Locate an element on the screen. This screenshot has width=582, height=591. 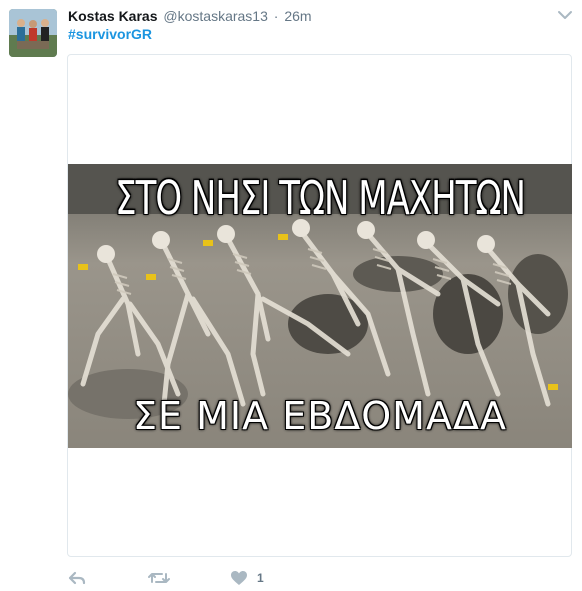
chevron-down-icon is located at coordinates (565, 15).